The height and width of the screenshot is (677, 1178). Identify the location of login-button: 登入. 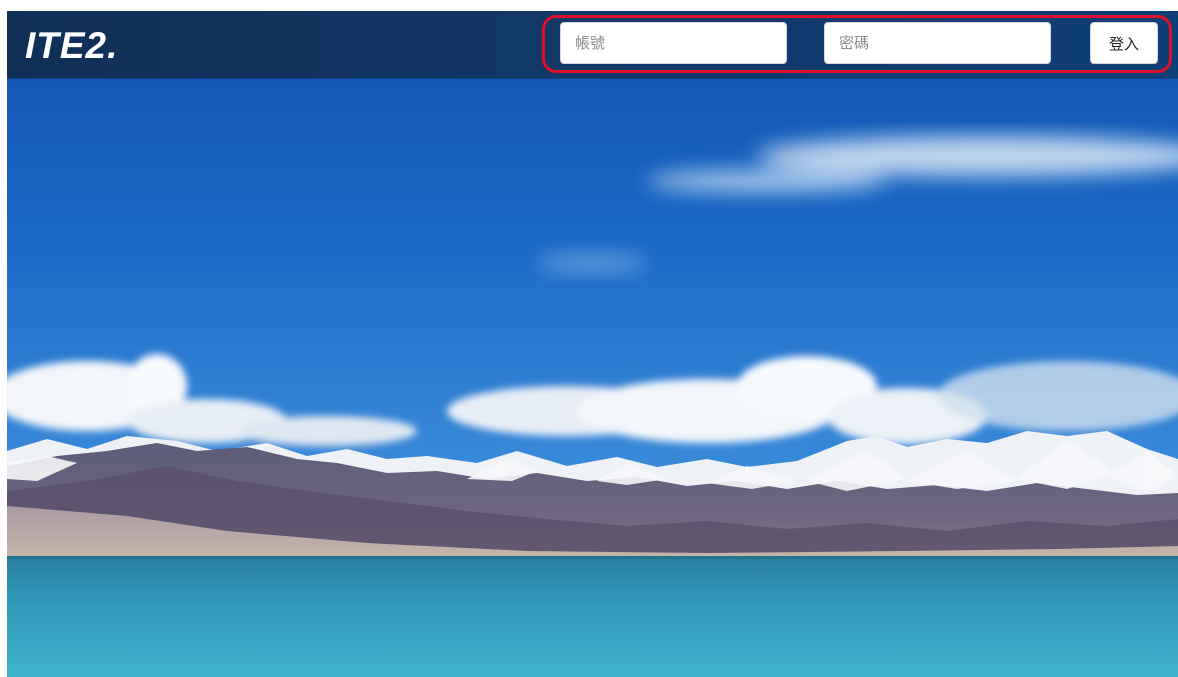
(1124, 43).